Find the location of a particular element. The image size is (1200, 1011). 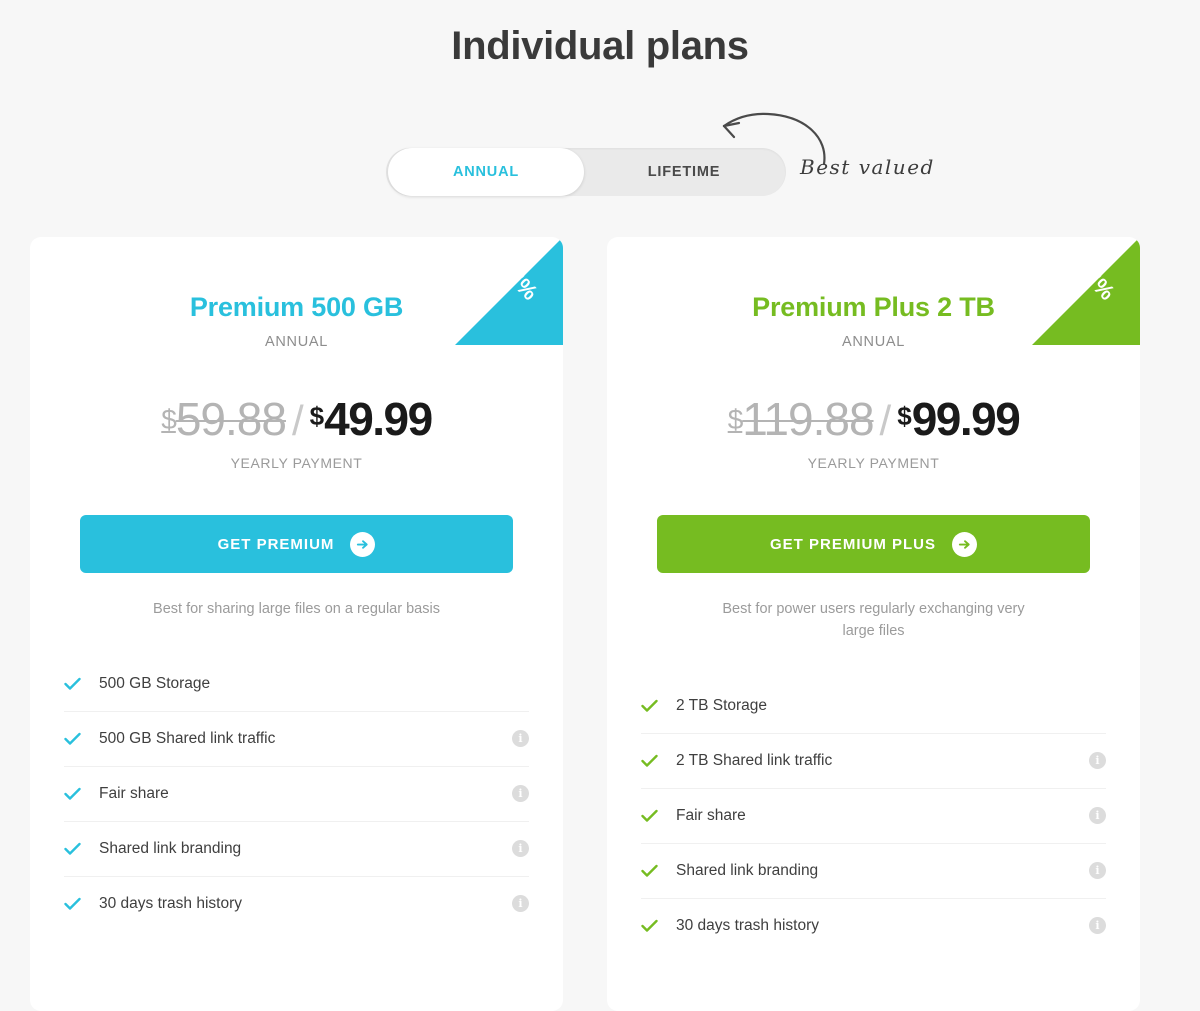

get-premium-plus-button: GET PREMIUM PLUS is located at coordinates (873, 544).